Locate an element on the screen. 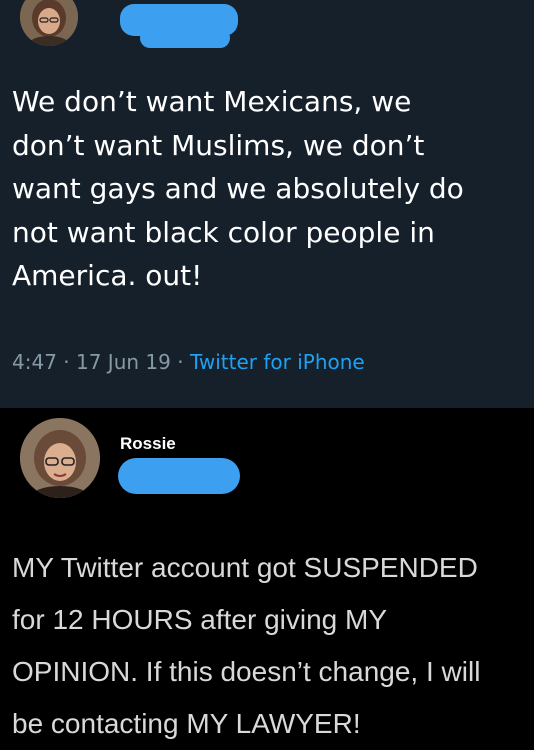 The height and width of the screenshot is (750, 534). tweet-source-link: Twitter for iPhone is located at coordinates (277, 362).